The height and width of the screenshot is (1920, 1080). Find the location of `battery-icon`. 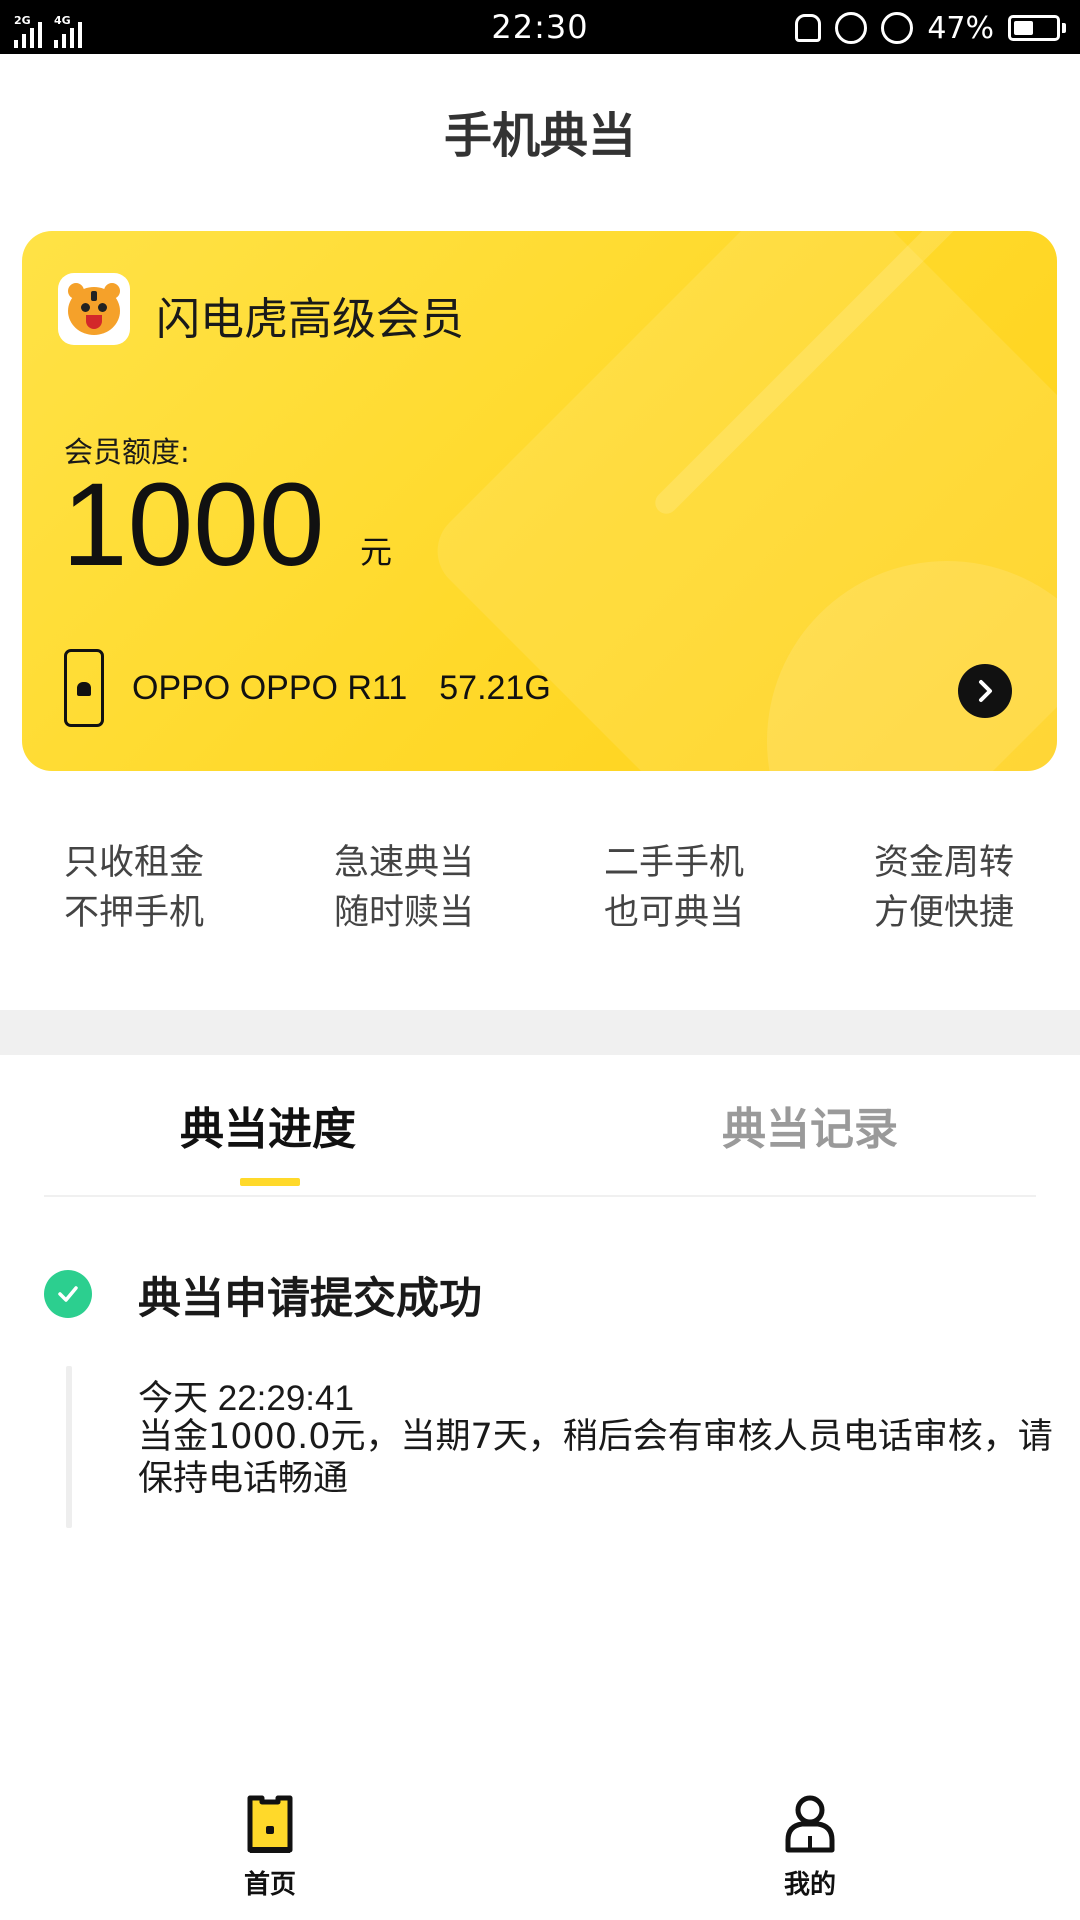

battery-icon is located at coordinates (1037, 28).